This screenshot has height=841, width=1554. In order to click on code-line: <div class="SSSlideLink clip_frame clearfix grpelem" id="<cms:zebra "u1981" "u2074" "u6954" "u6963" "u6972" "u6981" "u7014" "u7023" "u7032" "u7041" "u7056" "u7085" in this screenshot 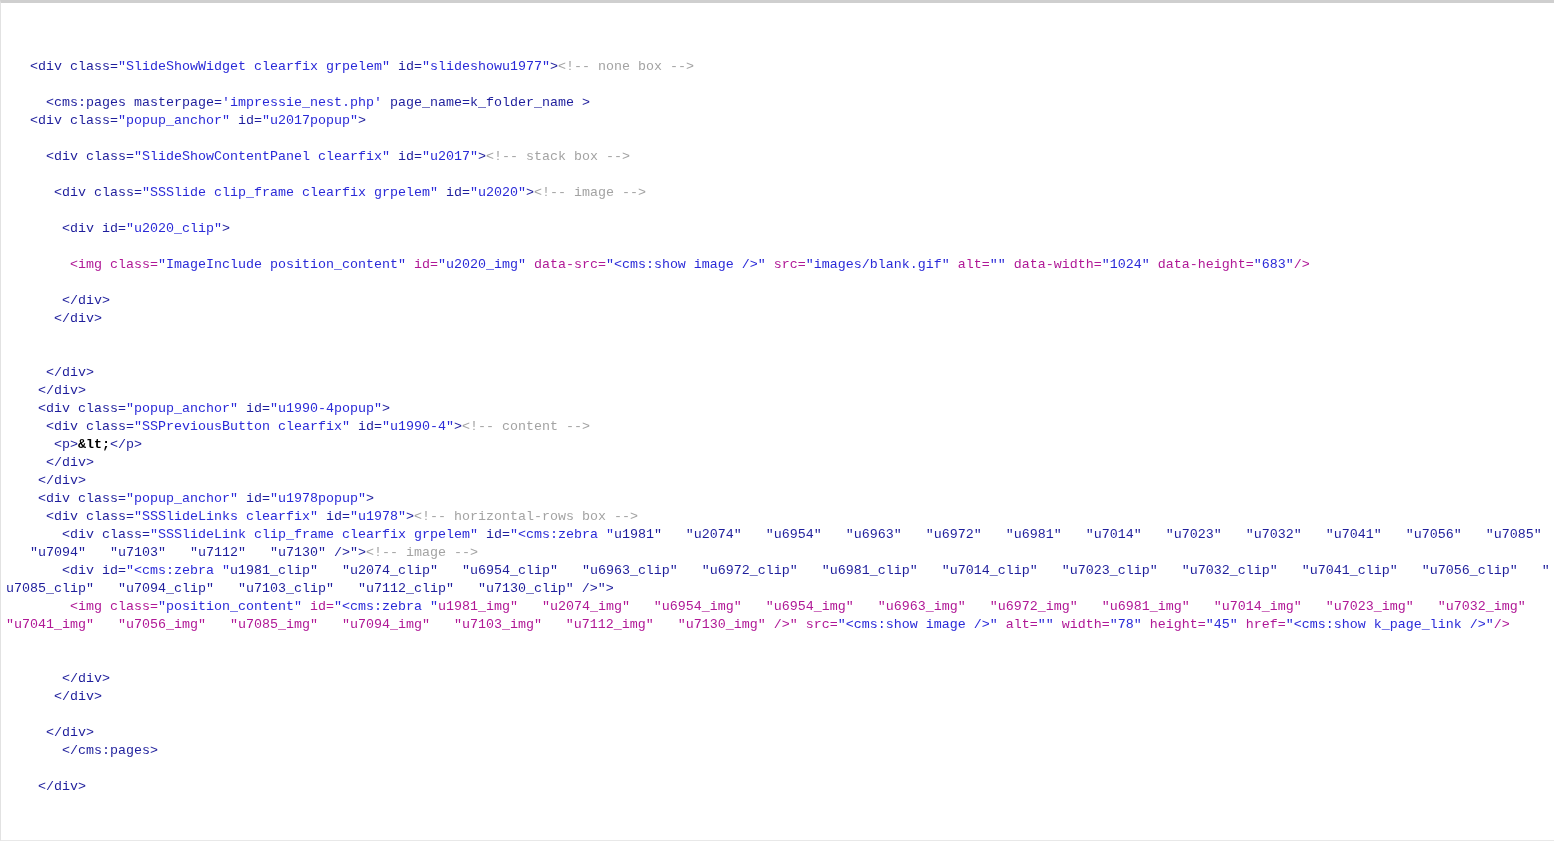, I will do `click(801, 535)`.